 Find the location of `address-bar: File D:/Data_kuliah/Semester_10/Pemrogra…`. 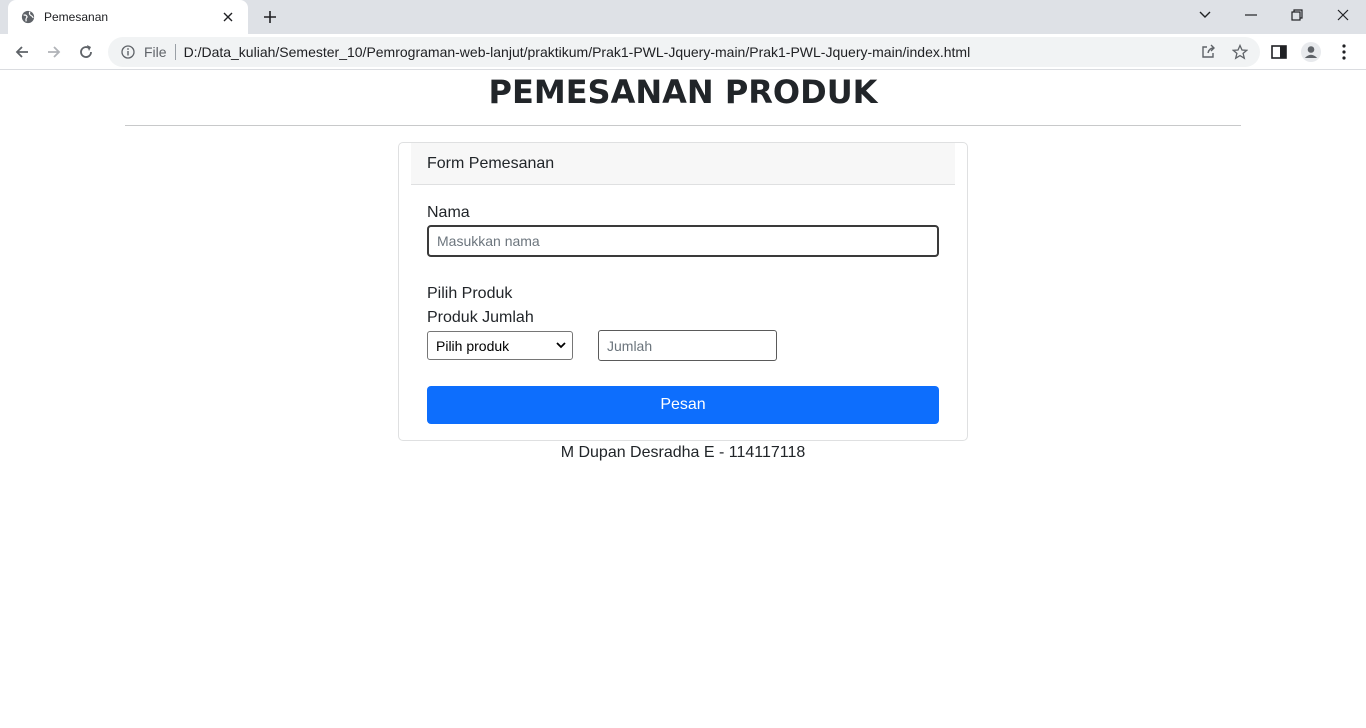

address-bar: File D:/Data_kuliah/Semester_10/Pemrogra… is located at coordinates (684, 52).